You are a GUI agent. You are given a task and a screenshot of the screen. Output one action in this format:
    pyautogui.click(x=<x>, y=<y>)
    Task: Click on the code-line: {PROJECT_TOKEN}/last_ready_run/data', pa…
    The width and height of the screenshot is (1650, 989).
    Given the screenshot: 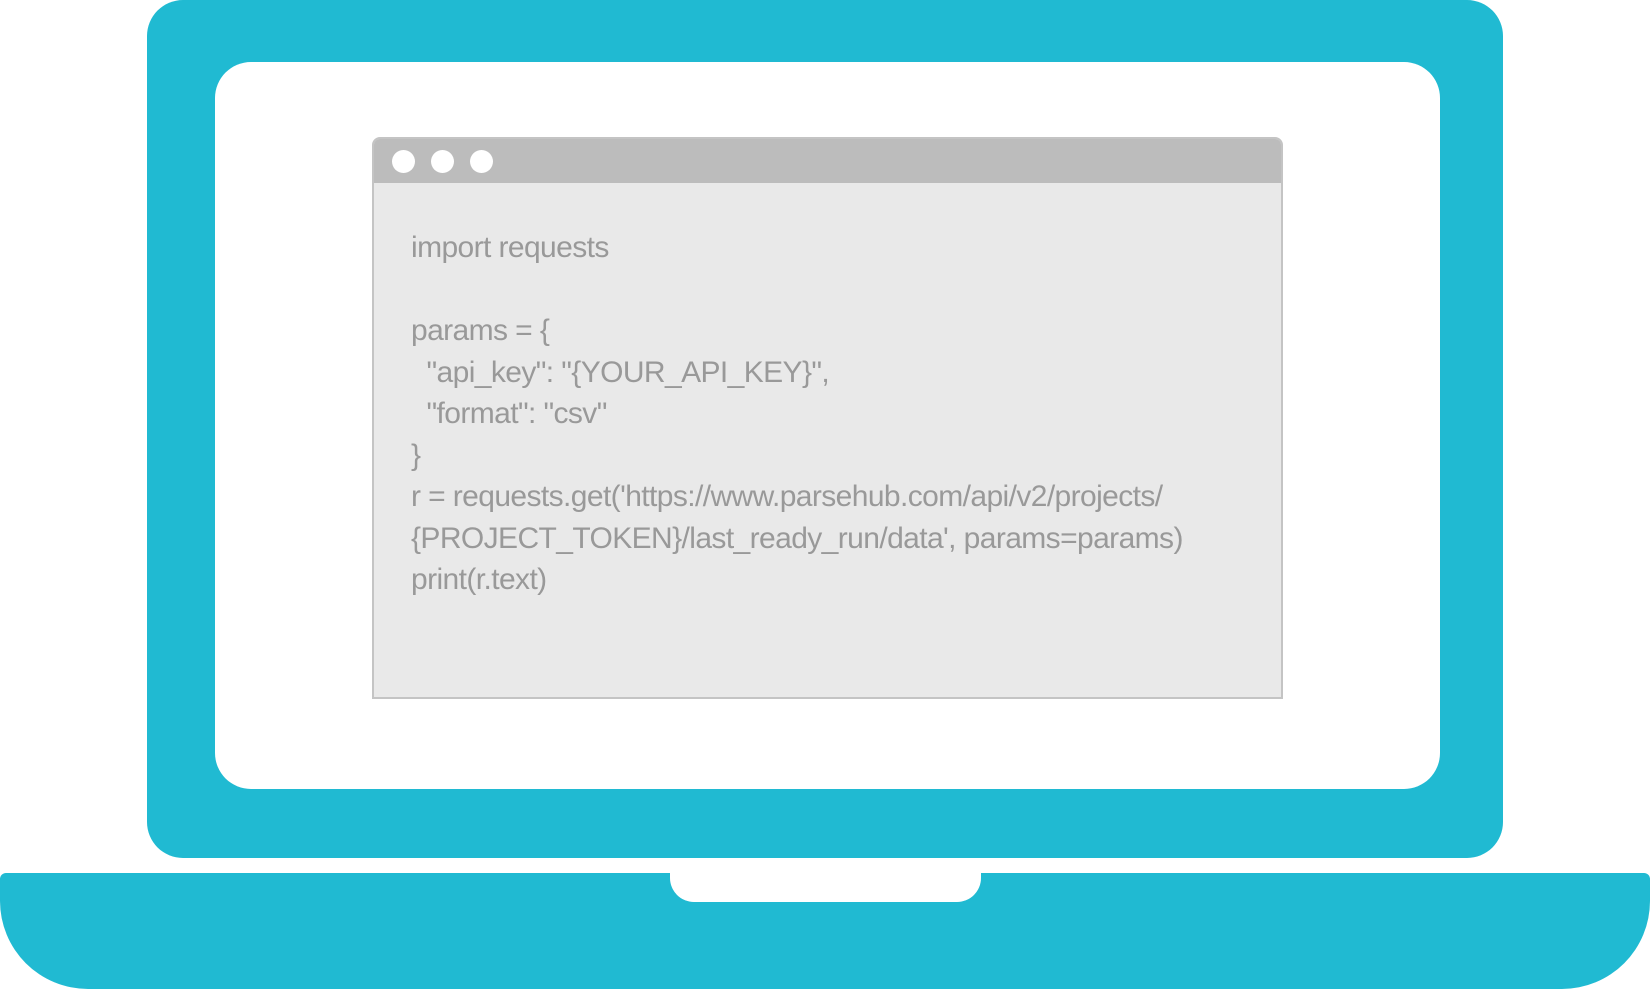 What is the action you would take?
    pyautogui.click(x=797, y=538)
    